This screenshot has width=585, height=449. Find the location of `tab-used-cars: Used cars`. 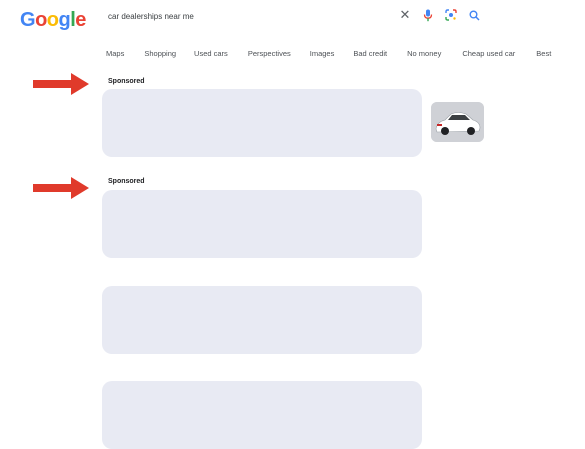

tab-used-cars: Used cars is located at coordinates (211, 53).